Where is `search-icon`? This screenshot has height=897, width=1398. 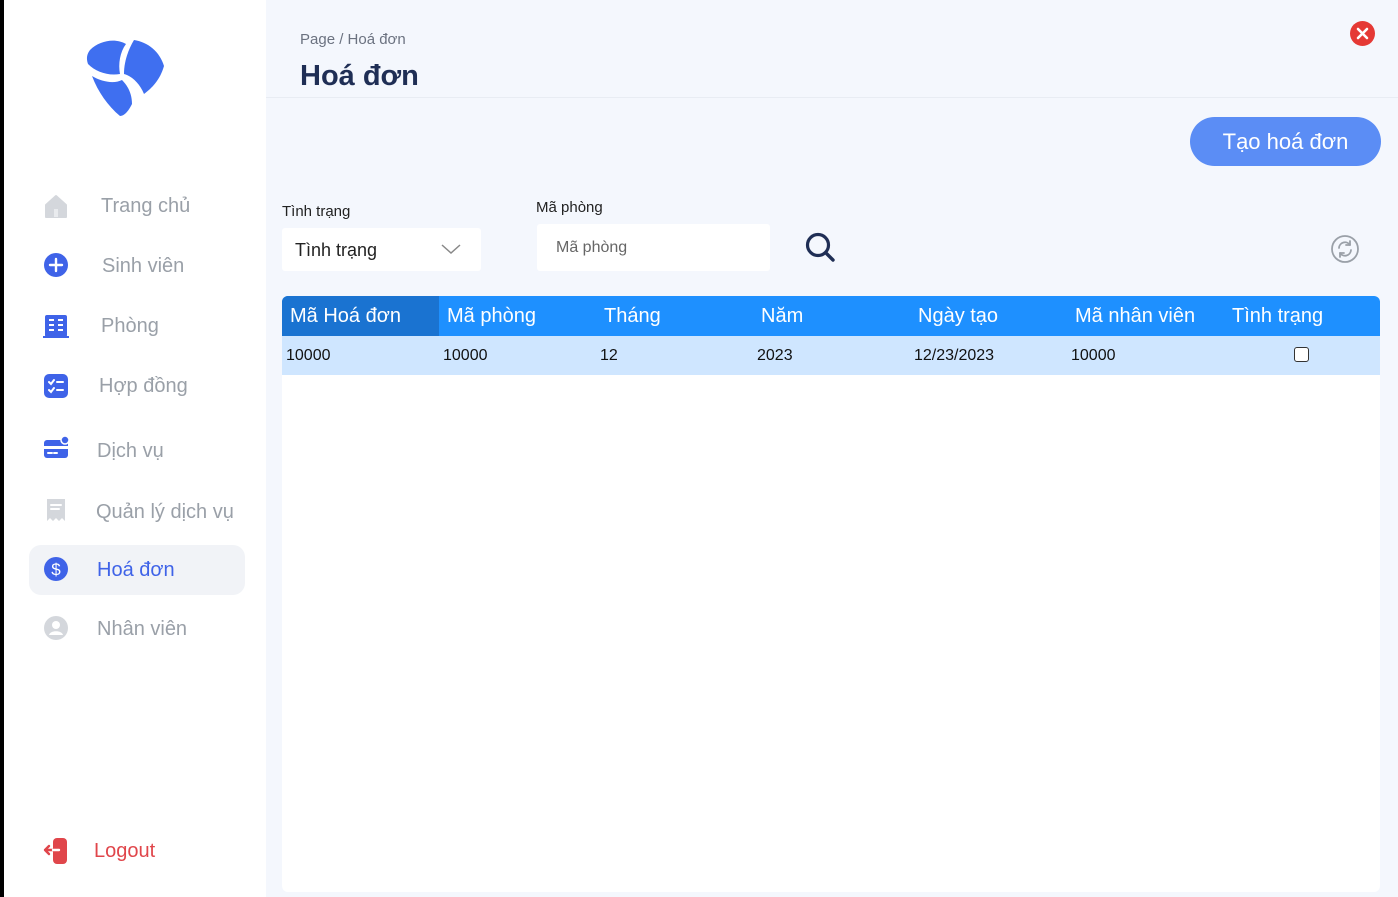
search-icon is located at coordinates (820, 247).